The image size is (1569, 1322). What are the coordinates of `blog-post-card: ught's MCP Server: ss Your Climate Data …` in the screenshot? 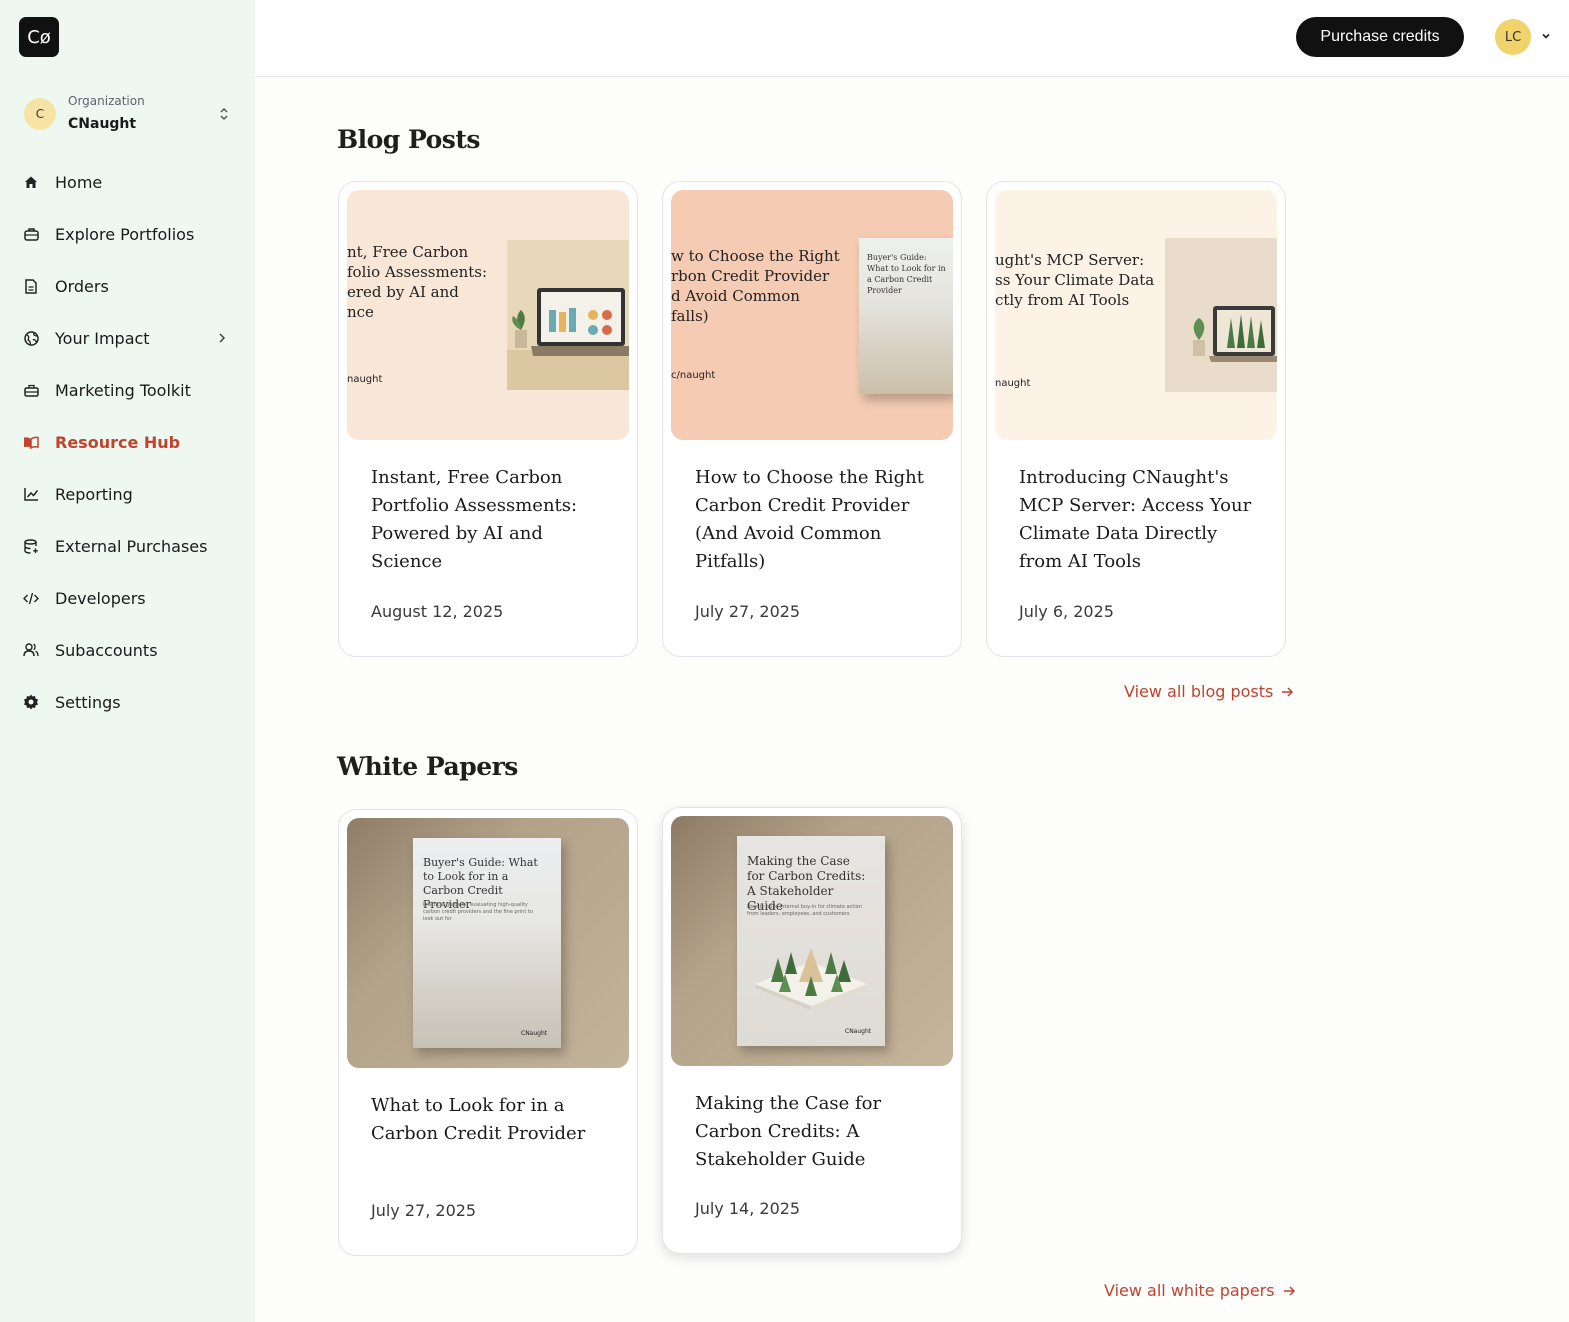 It's located at (1136, 419).